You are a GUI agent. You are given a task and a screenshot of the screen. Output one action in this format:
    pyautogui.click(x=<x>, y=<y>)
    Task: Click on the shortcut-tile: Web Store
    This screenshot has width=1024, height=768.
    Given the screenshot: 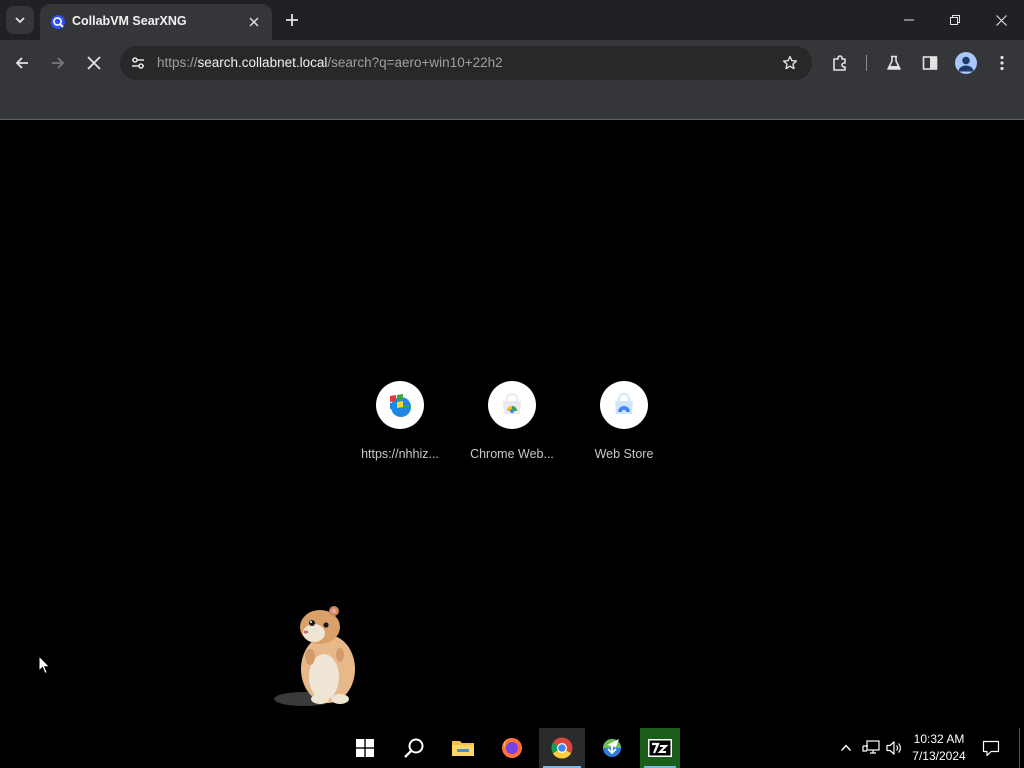 What is the action you would take?
    pyautogui.click(x=624, y=425)
    